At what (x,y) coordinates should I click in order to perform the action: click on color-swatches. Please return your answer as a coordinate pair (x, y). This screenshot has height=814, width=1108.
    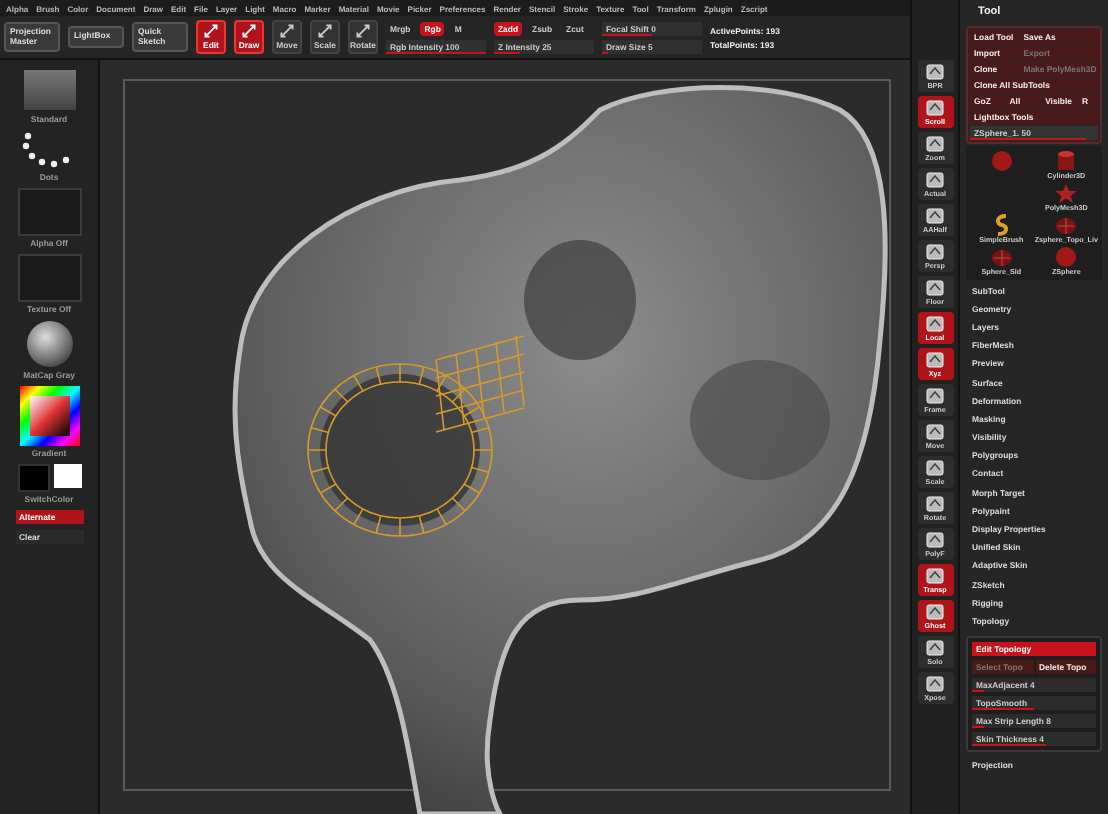
    Looking at the image, I should click on (49, 478).